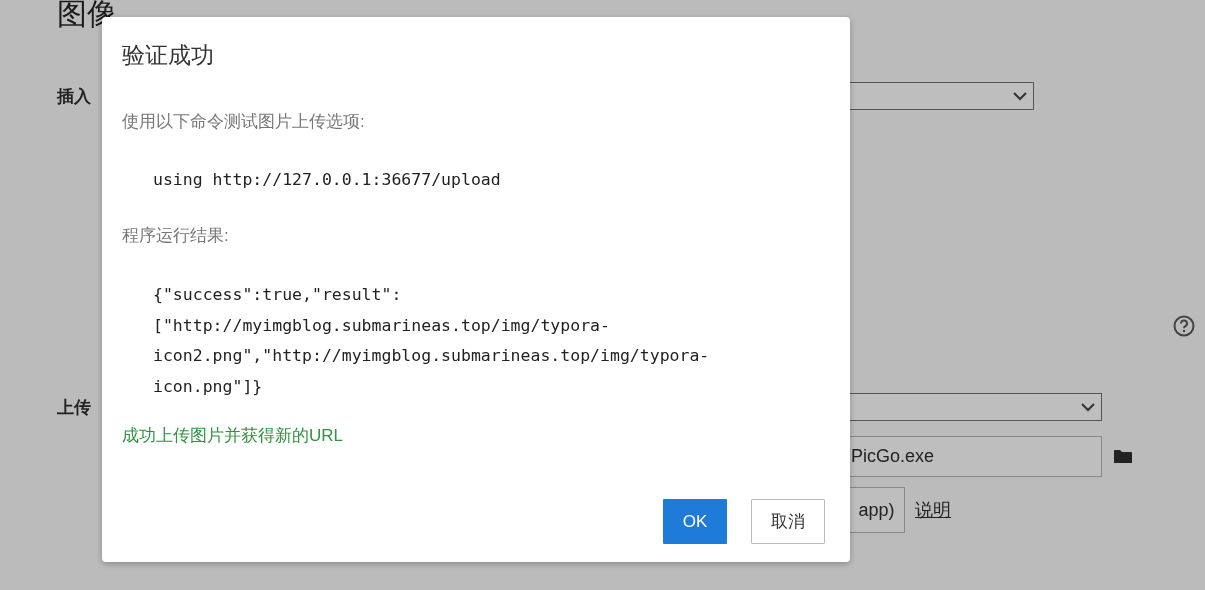 Image resolution: width=1205 pixels, height=590 pixels. I want to click on folder-icon, so click(1123, 456).